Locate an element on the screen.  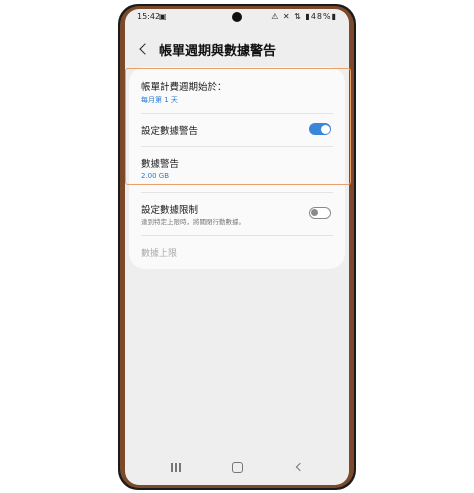
toggle-knob is located at coordinates (314, 212).